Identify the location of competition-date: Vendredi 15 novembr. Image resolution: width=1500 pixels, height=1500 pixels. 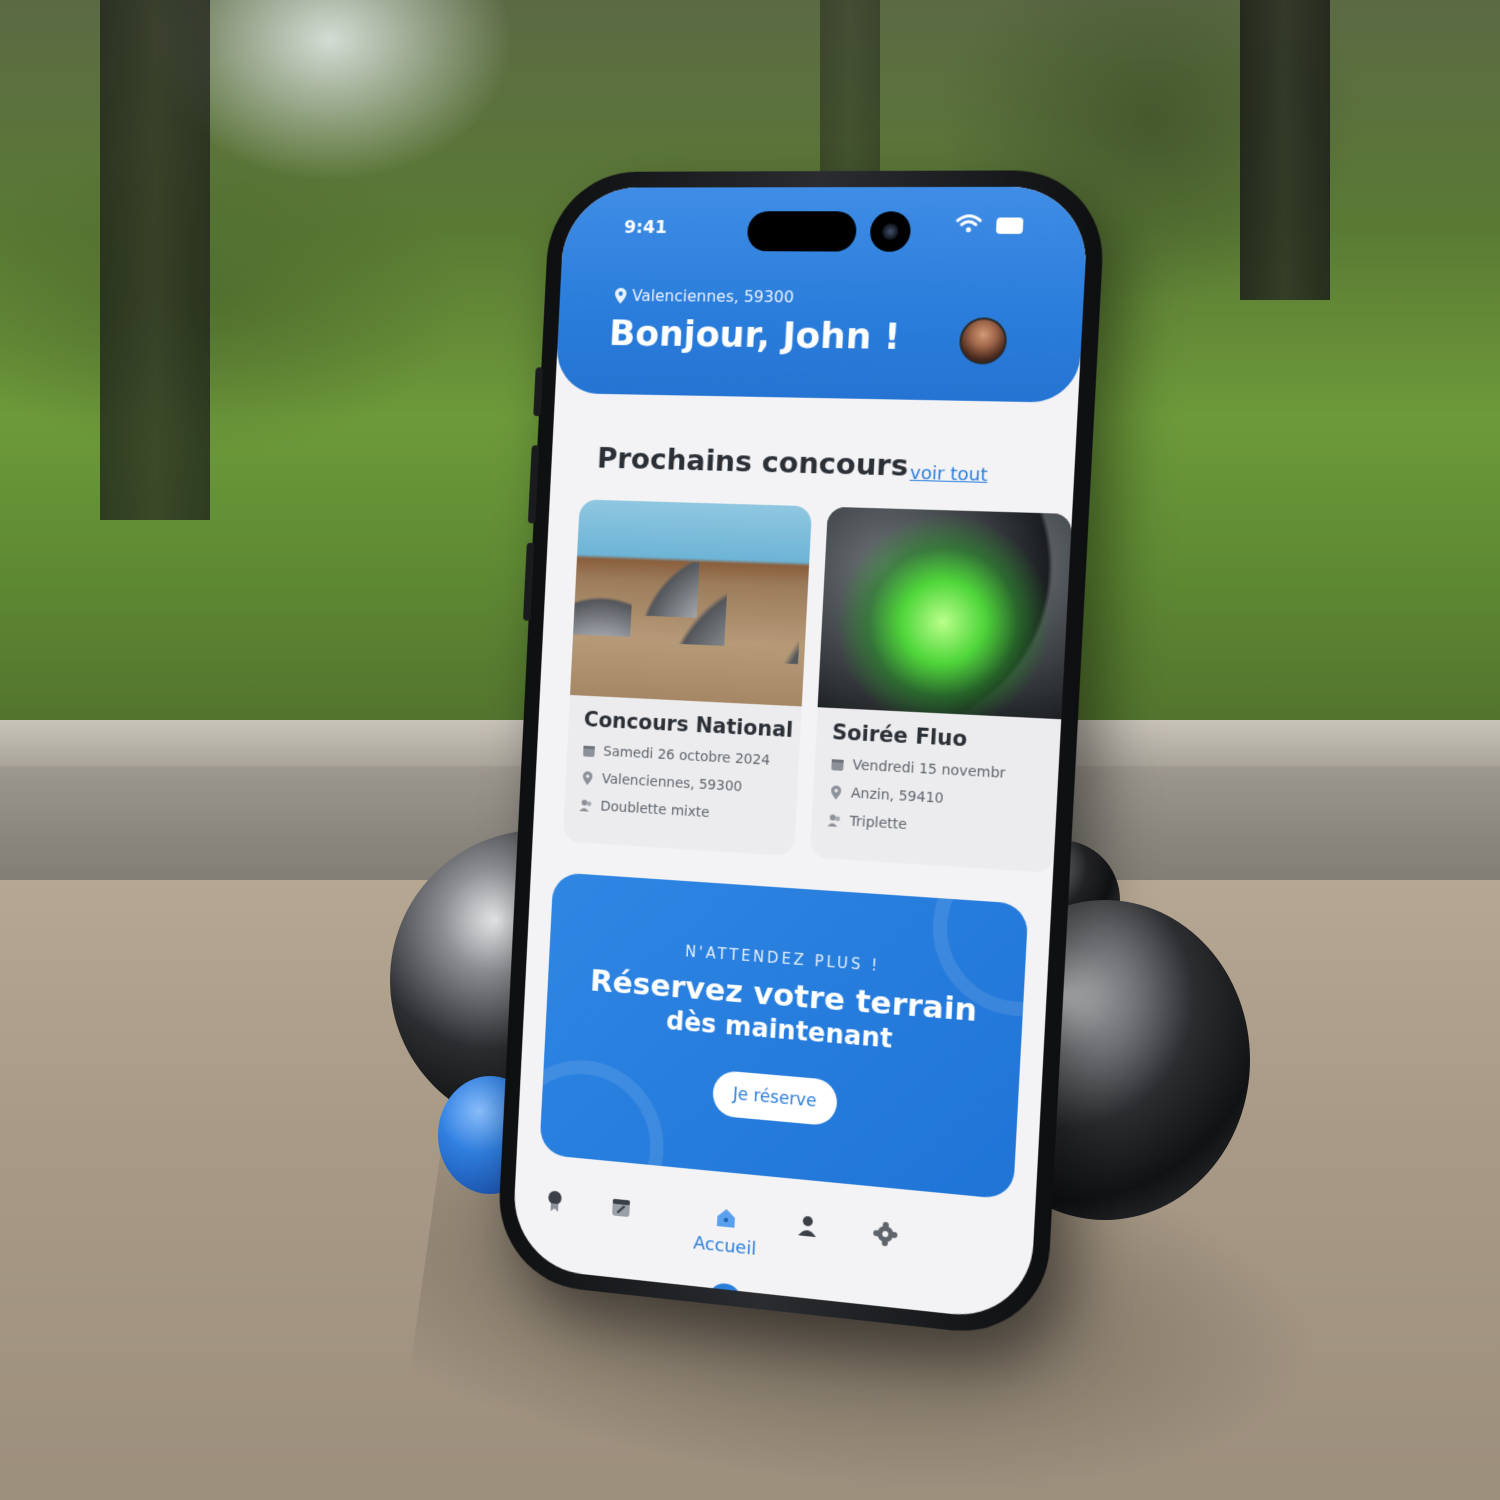
(918, 769).